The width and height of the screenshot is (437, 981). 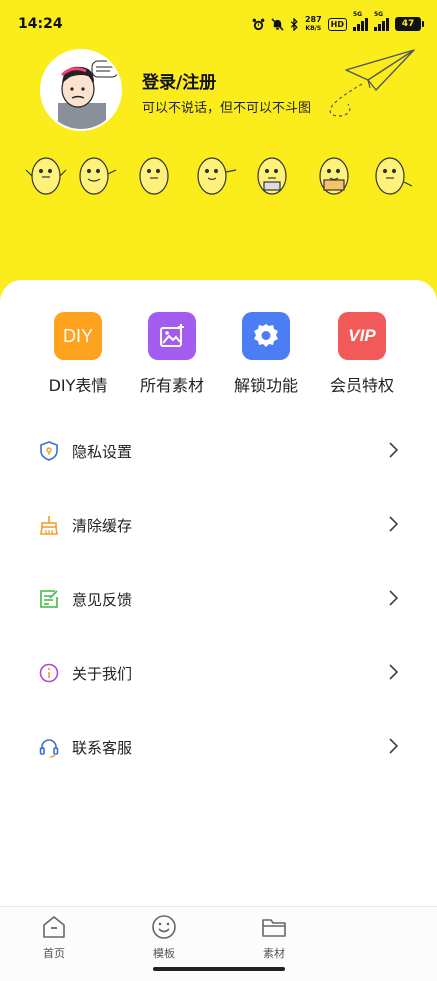 I want to click on quick-action-vip: VIP 会员特权, so click(x=362, y=354).